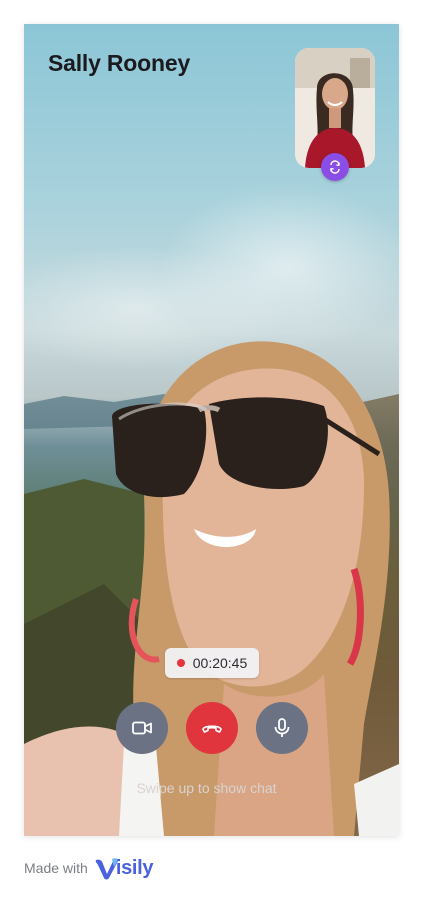  I want to click on caller-name: Sally Rooney, so click(119, 63).